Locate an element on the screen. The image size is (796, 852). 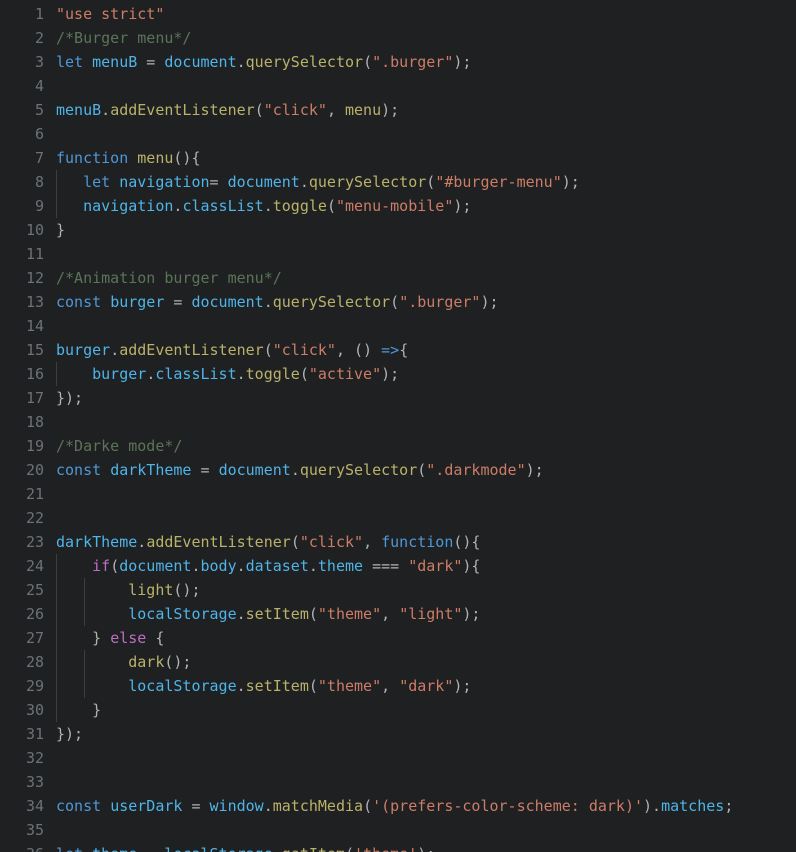
line-content: burger.classList.toggle("active"); is located at coordinates (420, 374).